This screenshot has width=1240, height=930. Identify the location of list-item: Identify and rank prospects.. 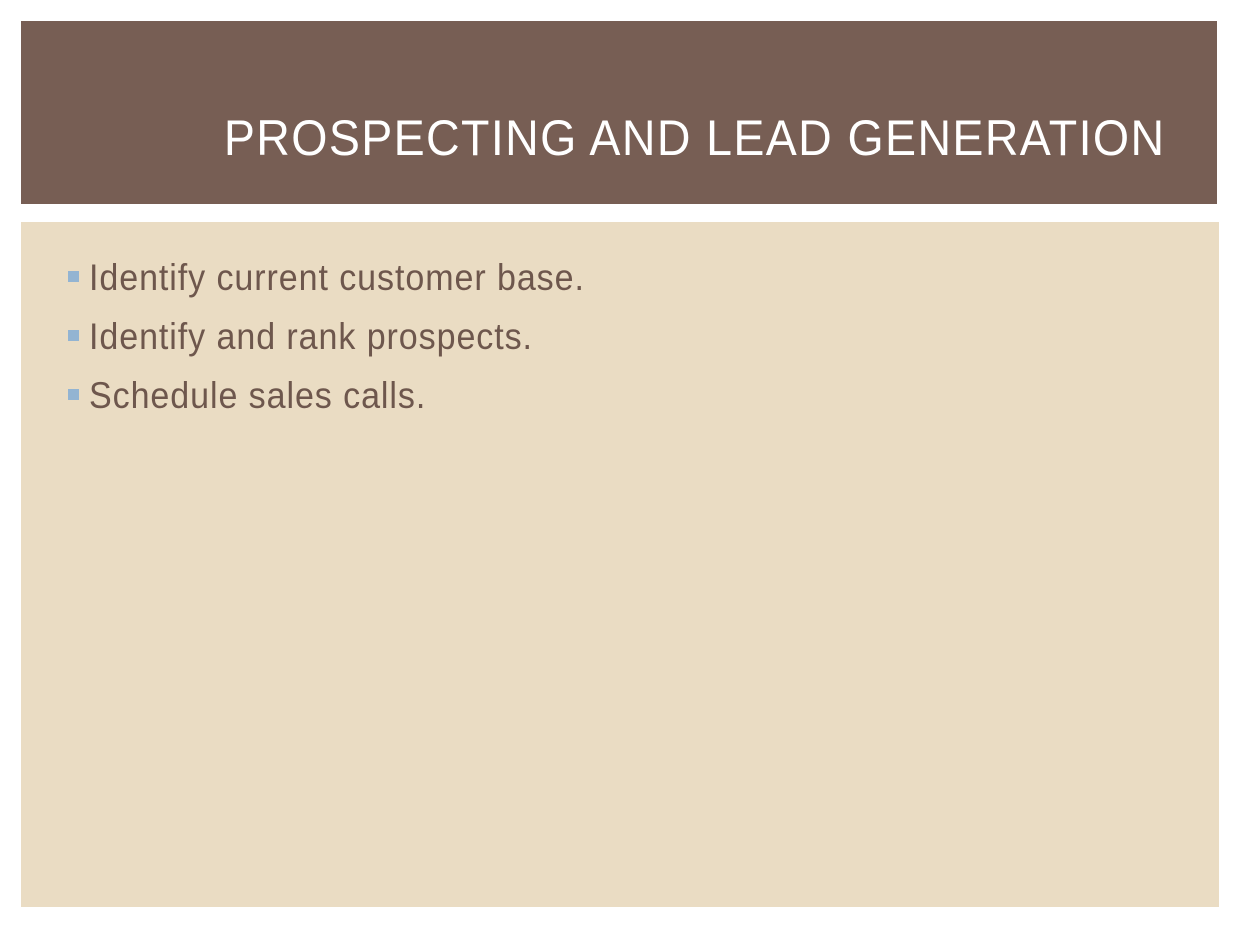
(348, 336).